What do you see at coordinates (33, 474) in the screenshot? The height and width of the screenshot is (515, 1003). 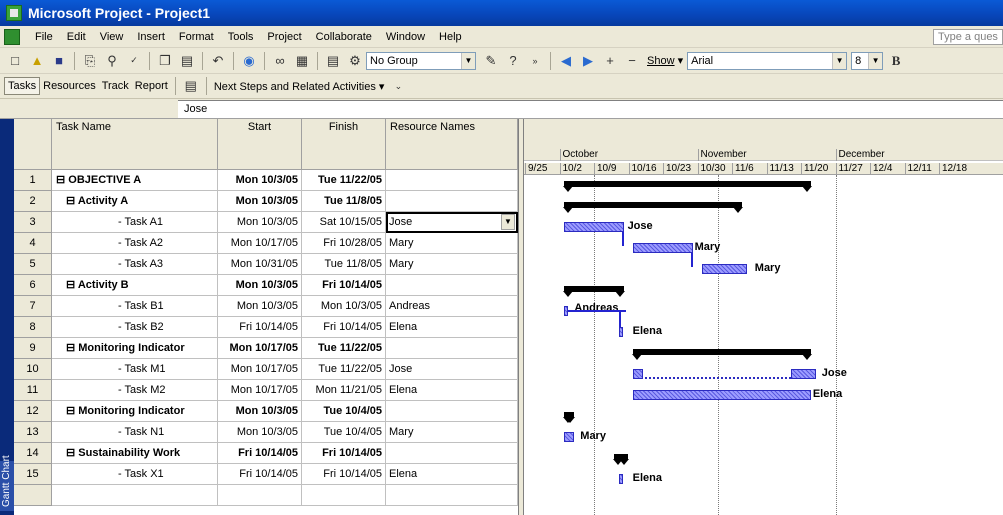 I see `row-id: 15` at bounding box center [33, 474].